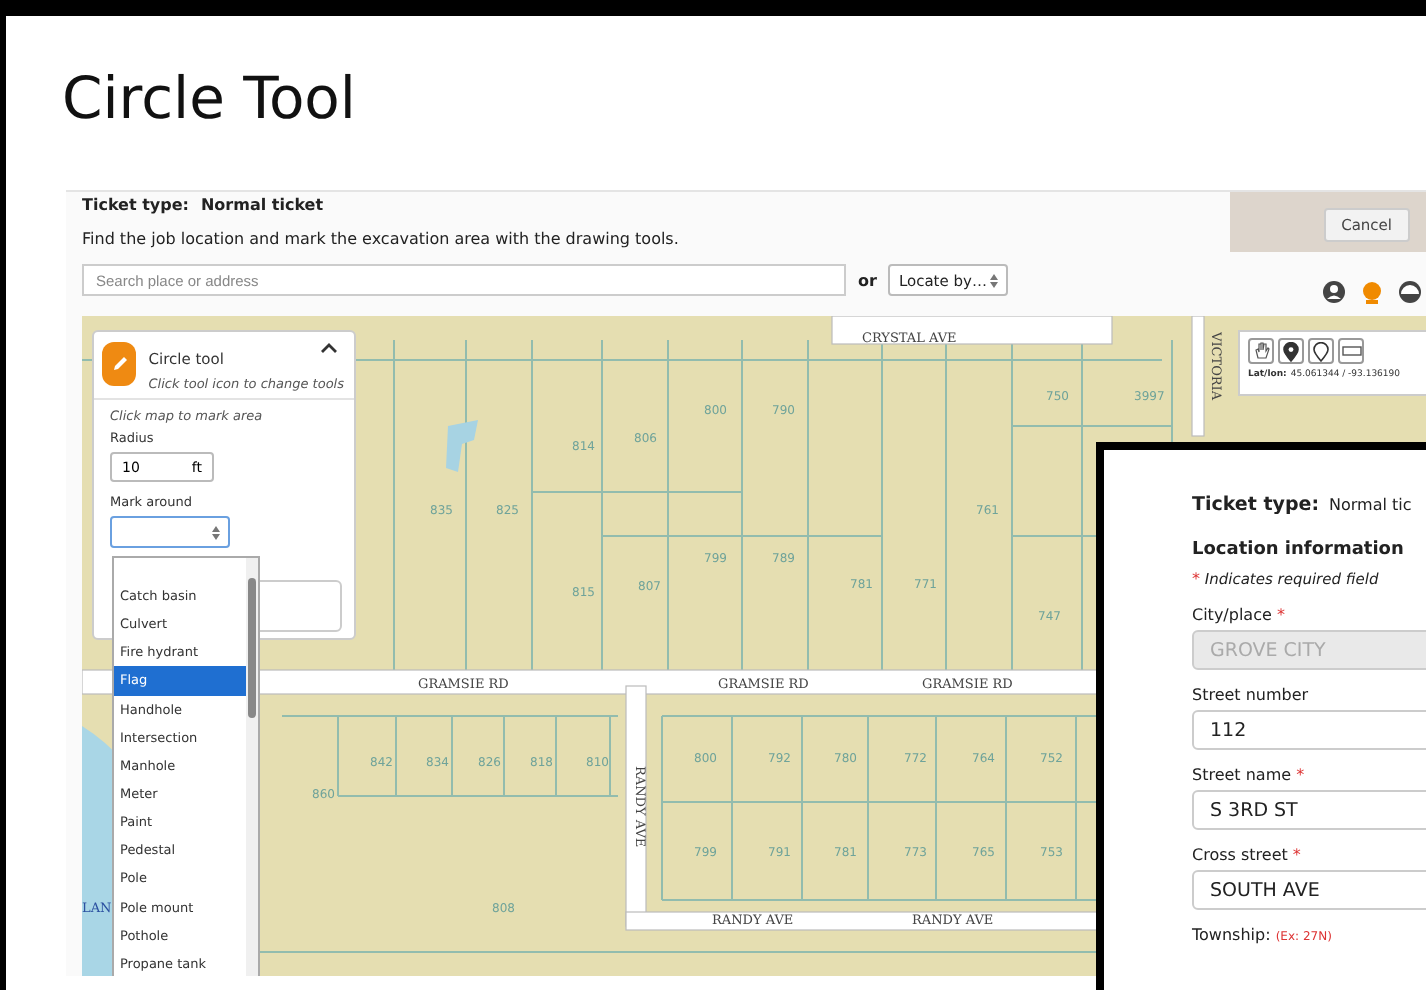 The height and width of the screenshot is (990, 1426). Describe the element at coordinates (1351, 351) in the screenshot. I see `ruler-icon` at that location.